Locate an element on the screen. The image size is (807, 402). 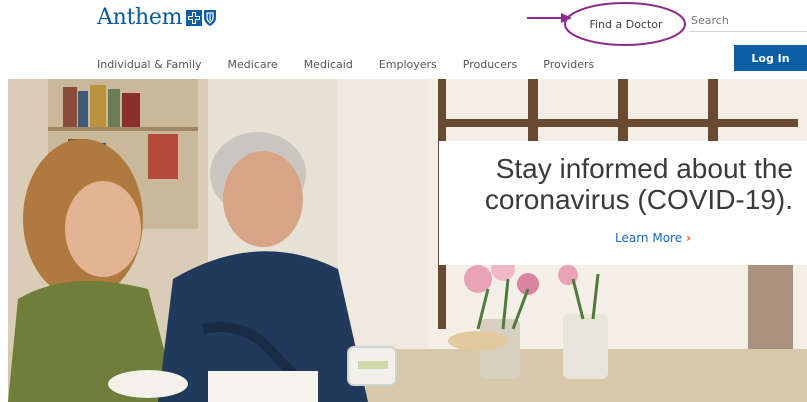
anthem-logo: Anthem is located at coordinates (157, 17).